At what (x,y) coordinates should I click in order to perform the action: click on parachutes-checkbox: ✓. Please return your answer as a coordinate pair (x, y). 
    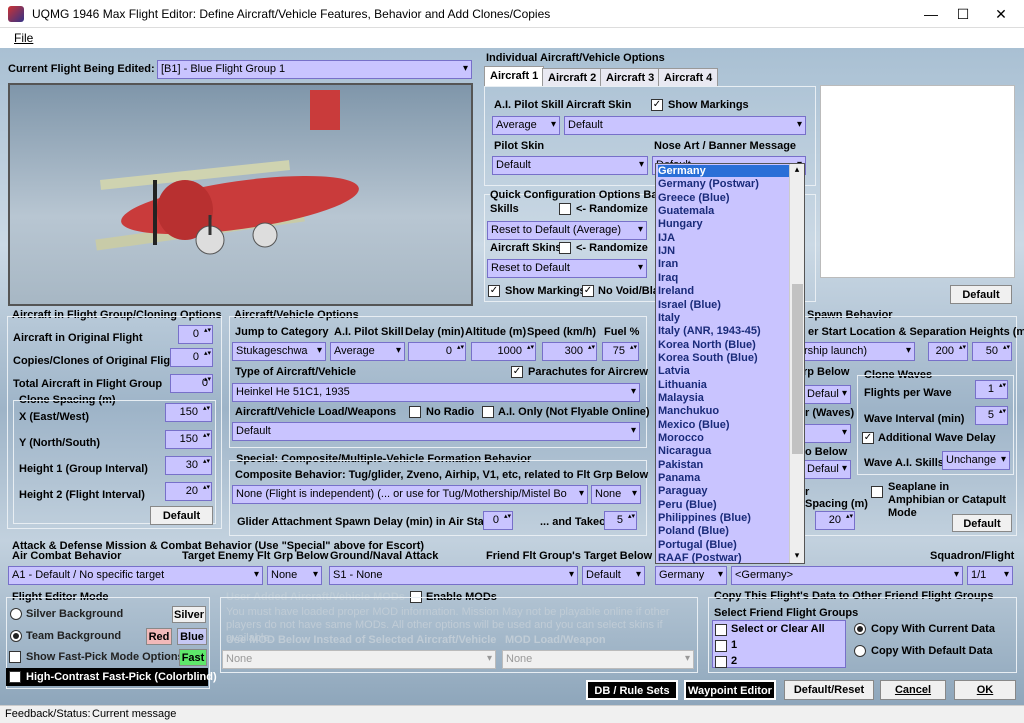
    Looking at the image, I should click on (517, 372).